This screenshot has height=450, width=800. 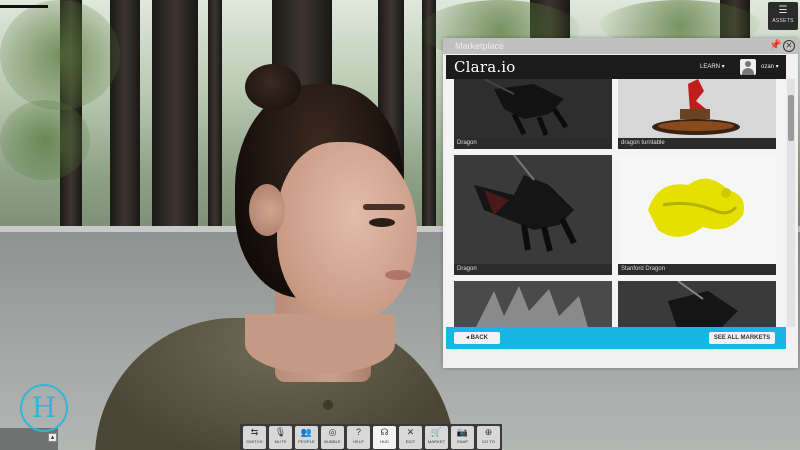 I want to click on toolbar-goto-button: ⊕ GO TO, so click(x=488, y=437).